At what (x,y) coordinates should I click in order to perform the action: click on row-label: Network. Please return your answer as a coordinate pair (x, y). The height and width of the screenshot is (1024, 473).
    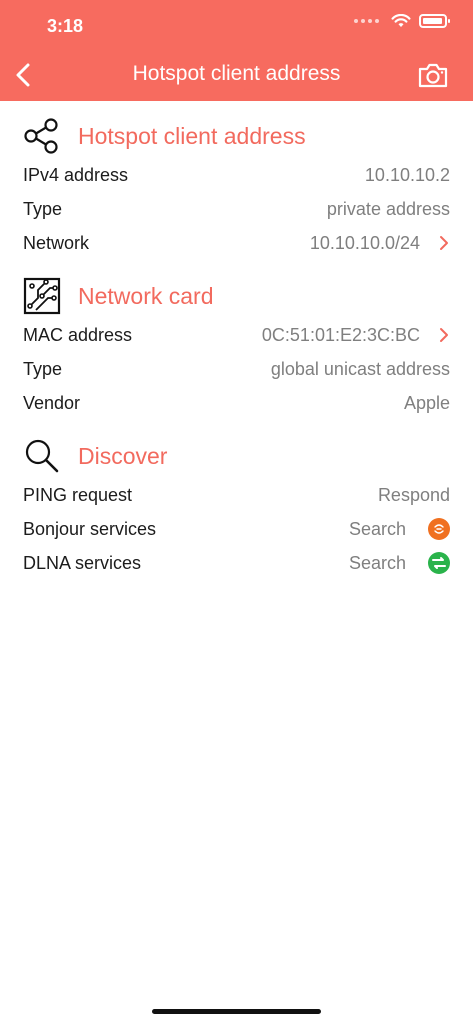
    Looking at the image, I should click on (56, 242).